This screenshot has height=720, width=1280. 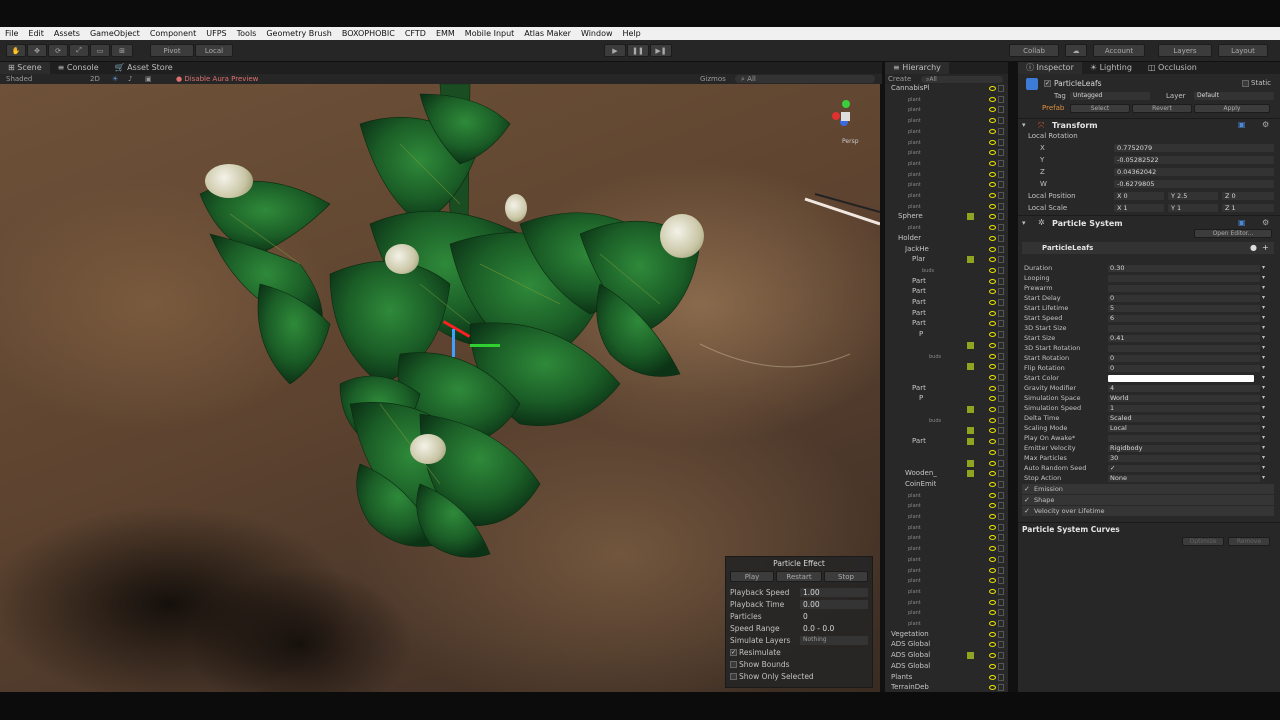 I want to click on help-icon: ▣, so click(x=1242, y=124).